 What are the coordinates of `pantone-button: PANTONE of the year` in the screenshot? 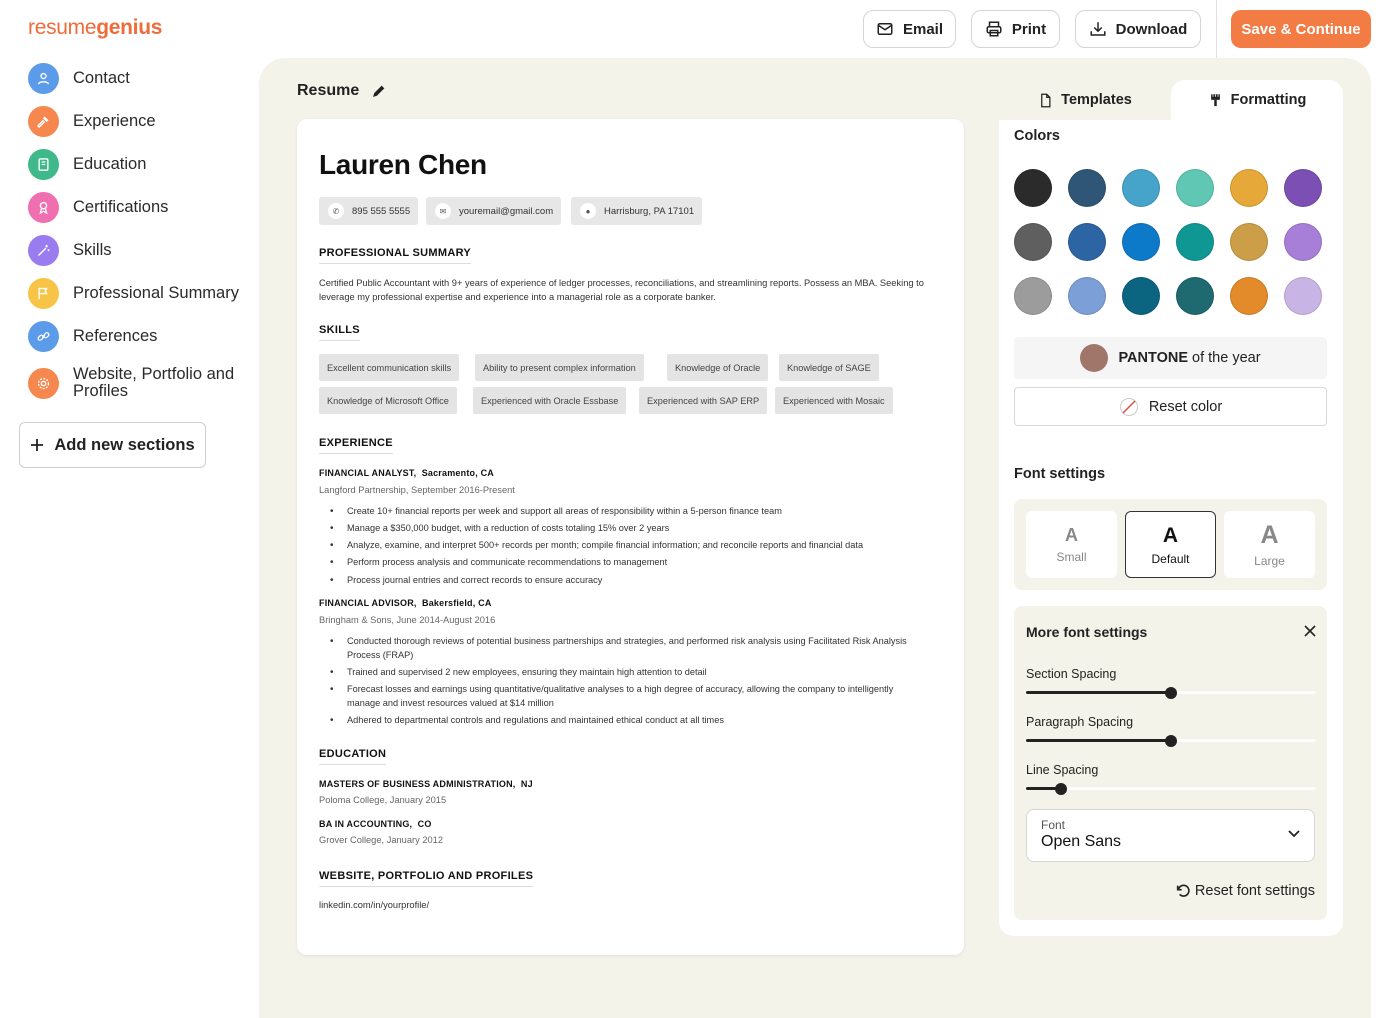 It's located at (1170, 358).